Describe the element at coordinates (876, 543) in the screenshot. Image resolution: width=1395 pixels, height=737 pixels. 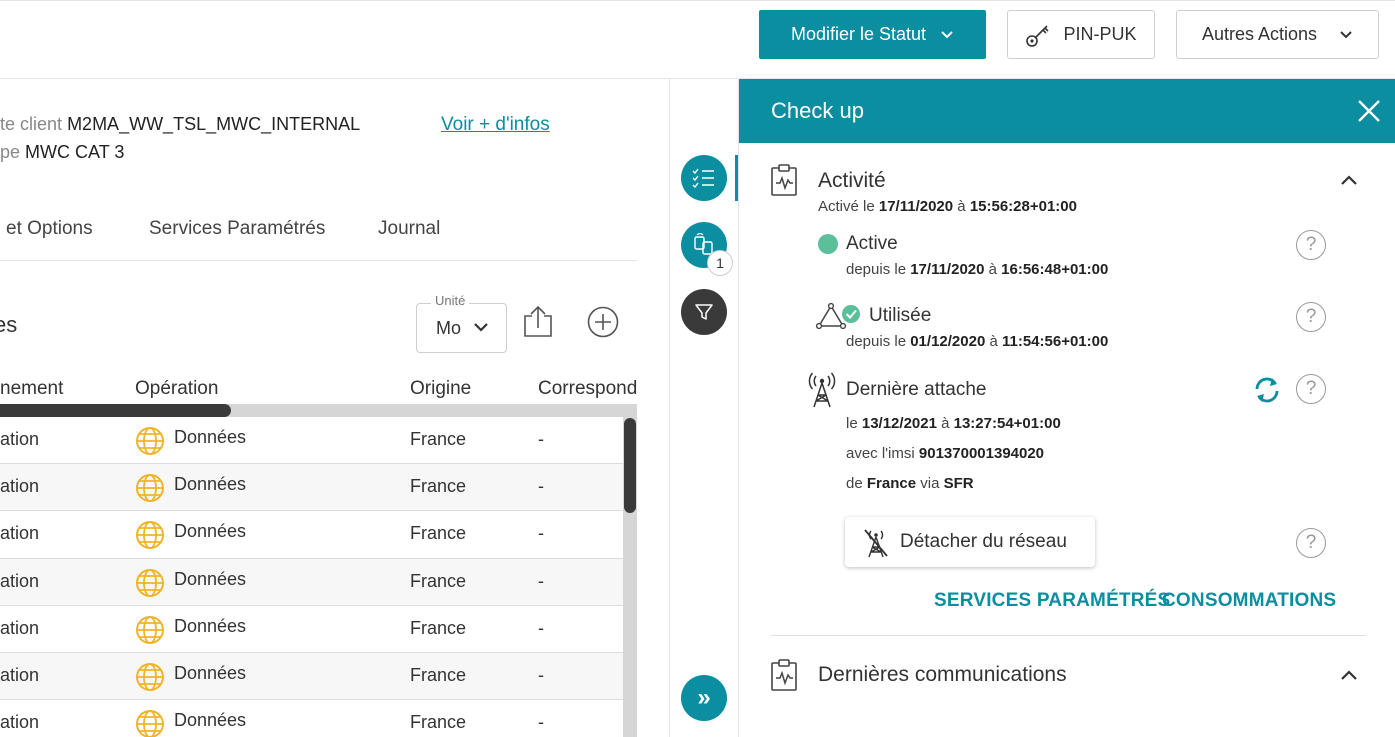
I see `antenna-off-icon` at that location.